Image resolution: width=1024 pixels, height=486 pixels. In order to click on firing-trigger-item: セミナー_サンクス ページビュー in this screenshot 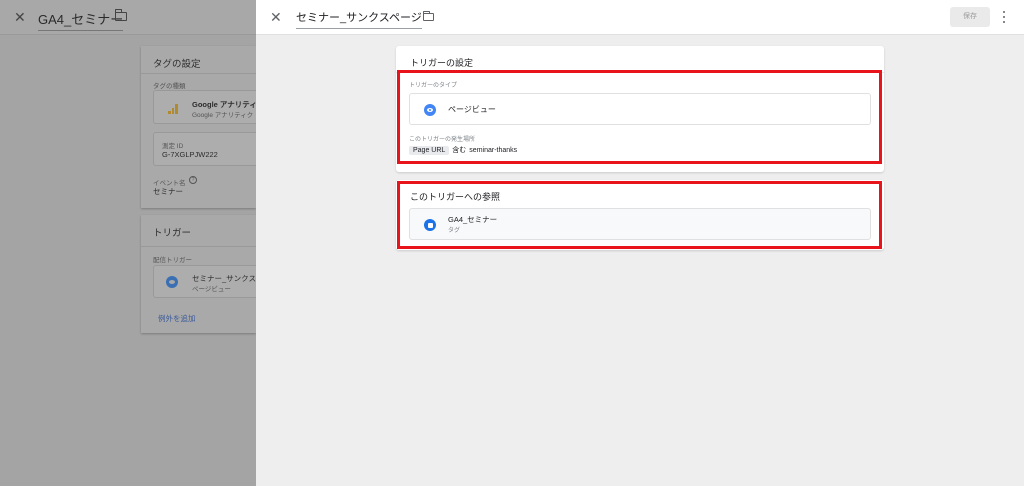, I will do `click(208, 281)`.